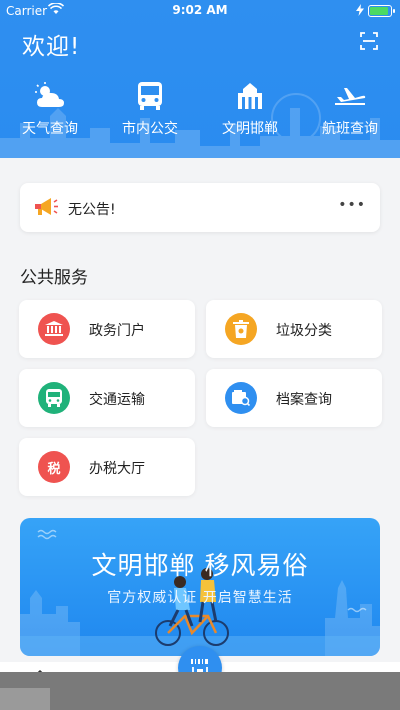 Image resolution: width=400 pixels, height=710 pixels. What do you see at coordinates (200, 691) in the screenshot?
I see `bottom-overlay` at bounding box center [200, 691].